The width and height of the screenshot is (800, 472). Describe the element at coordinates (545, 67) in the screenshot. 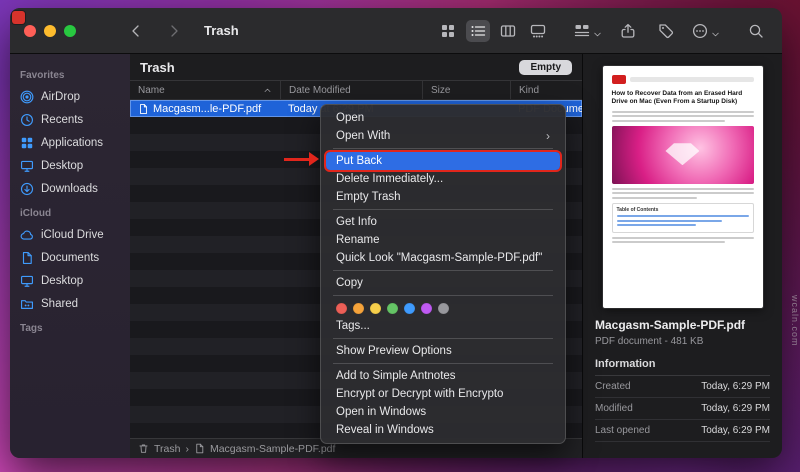

I see `empty-trash-button: Empty` at that location.